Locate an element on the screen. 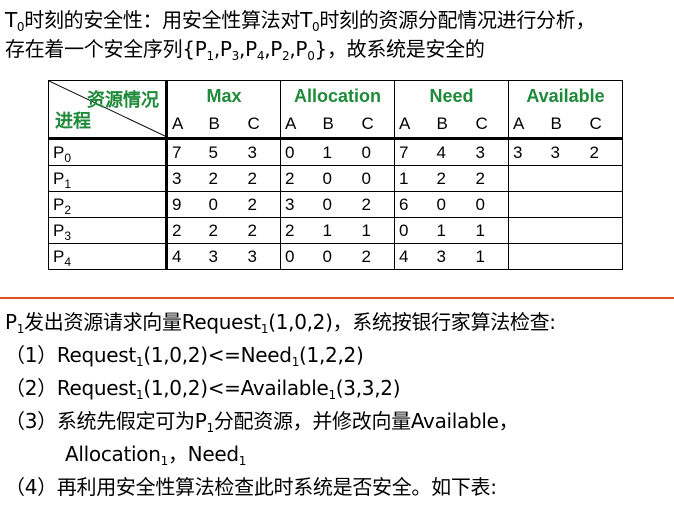  process-cell: P3 is located at coordinates (108, 230).